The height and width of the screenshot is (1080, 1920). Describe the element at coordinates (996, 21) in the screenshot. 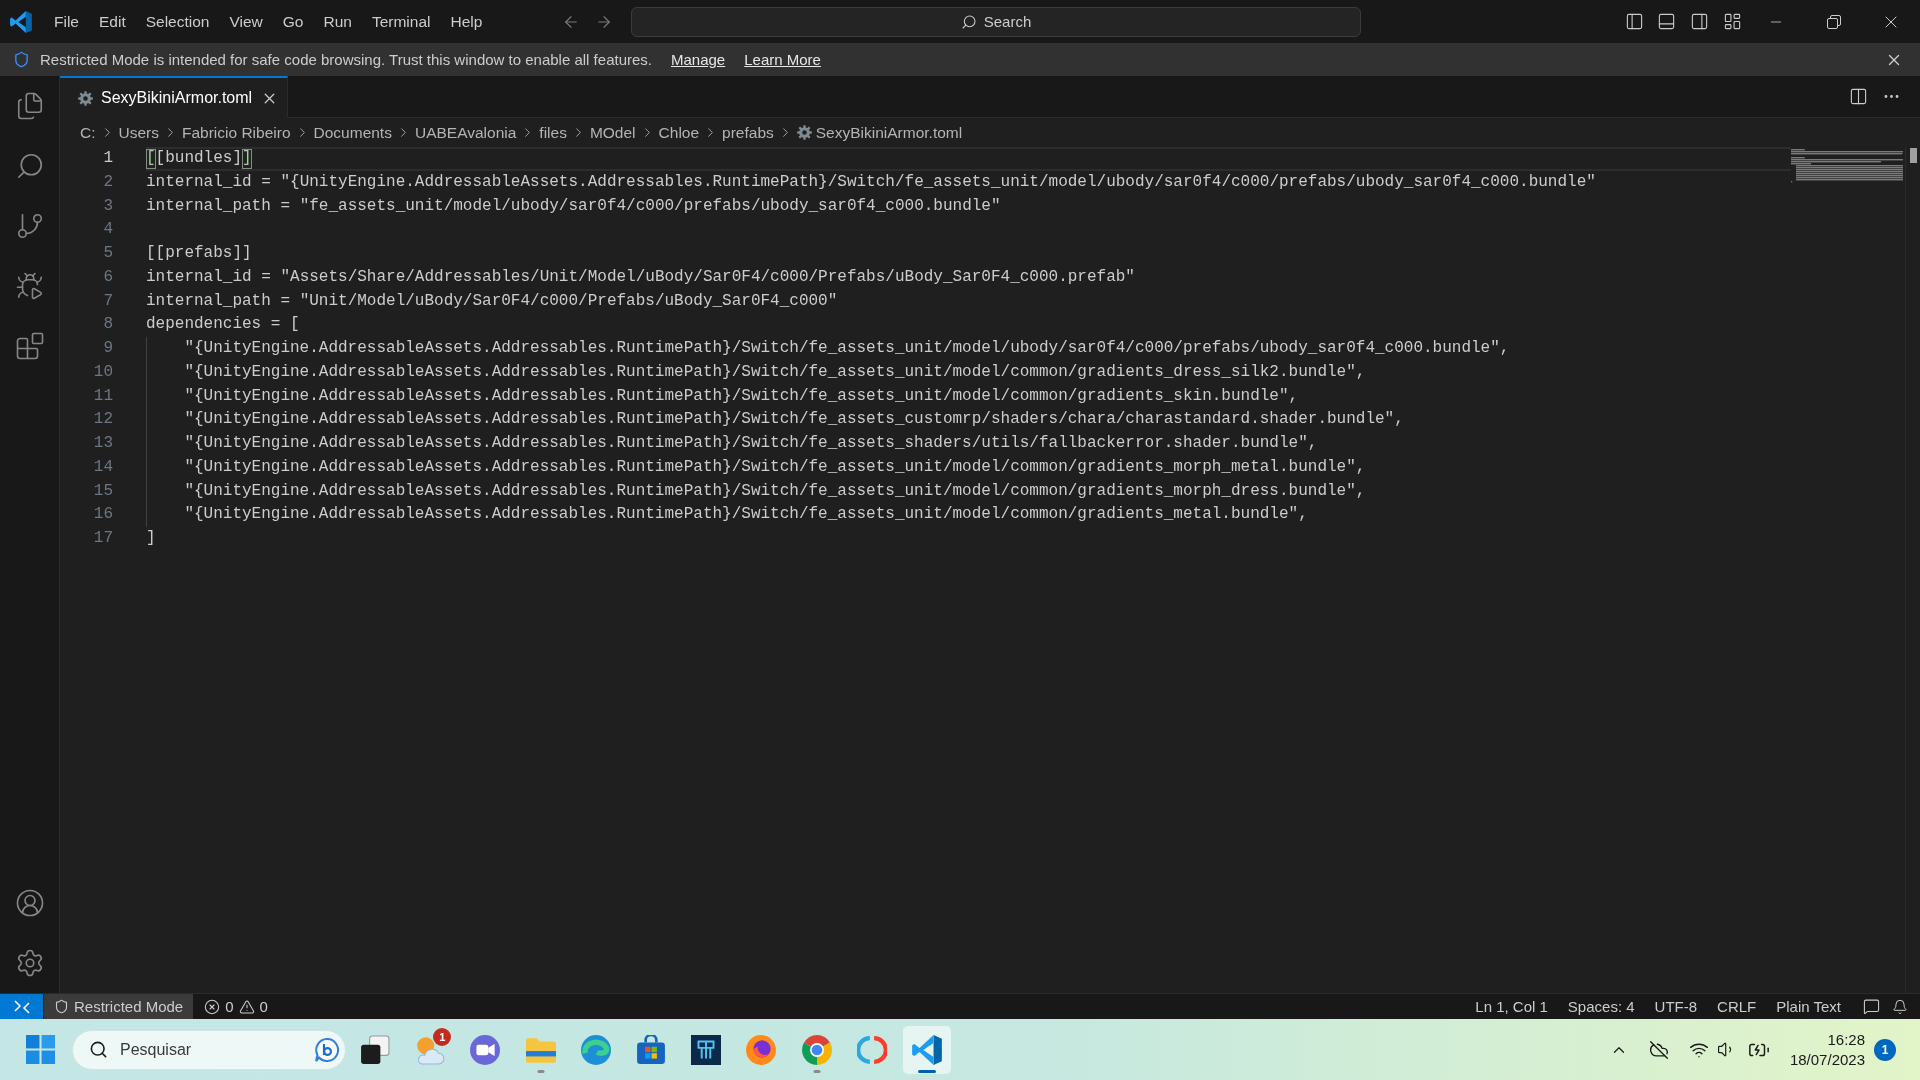

I see `command-center: Search` at that location.